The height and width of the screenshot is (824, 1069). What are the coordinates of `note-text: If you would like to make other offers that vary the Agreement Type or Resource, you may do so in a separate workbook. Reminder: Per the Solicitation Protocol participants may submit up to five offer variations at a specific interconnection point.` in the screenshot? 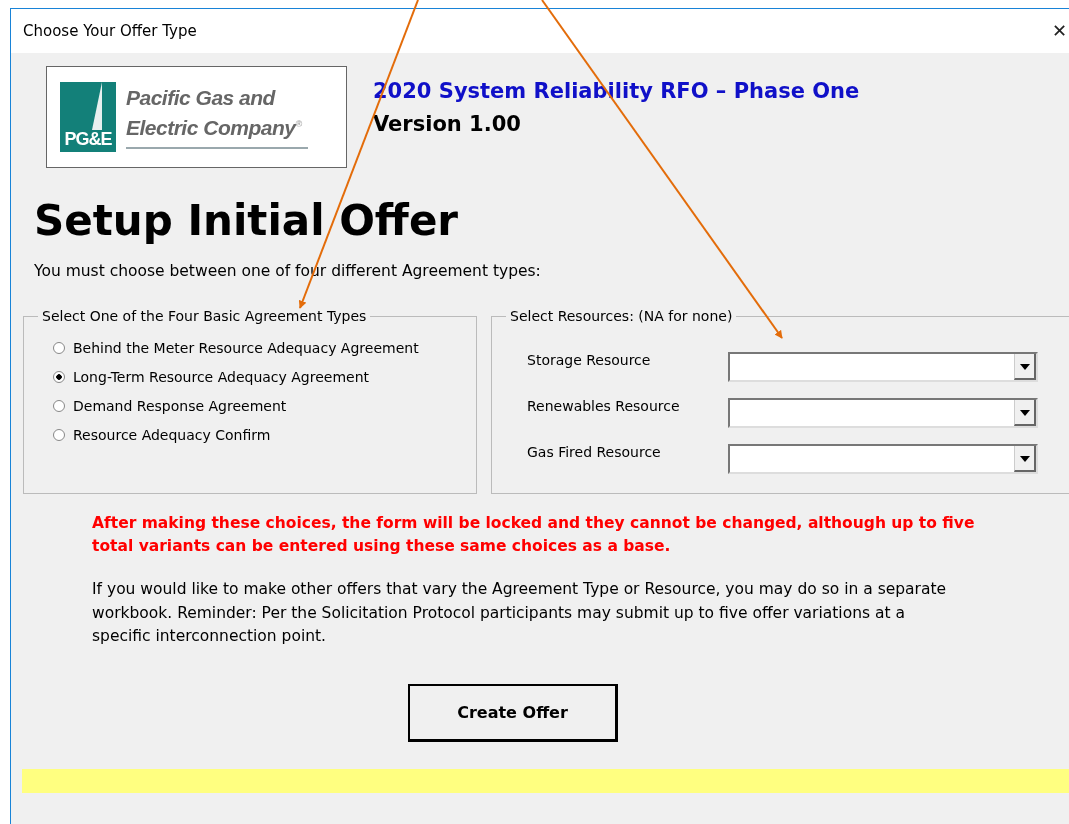 It's located at (520, 613).